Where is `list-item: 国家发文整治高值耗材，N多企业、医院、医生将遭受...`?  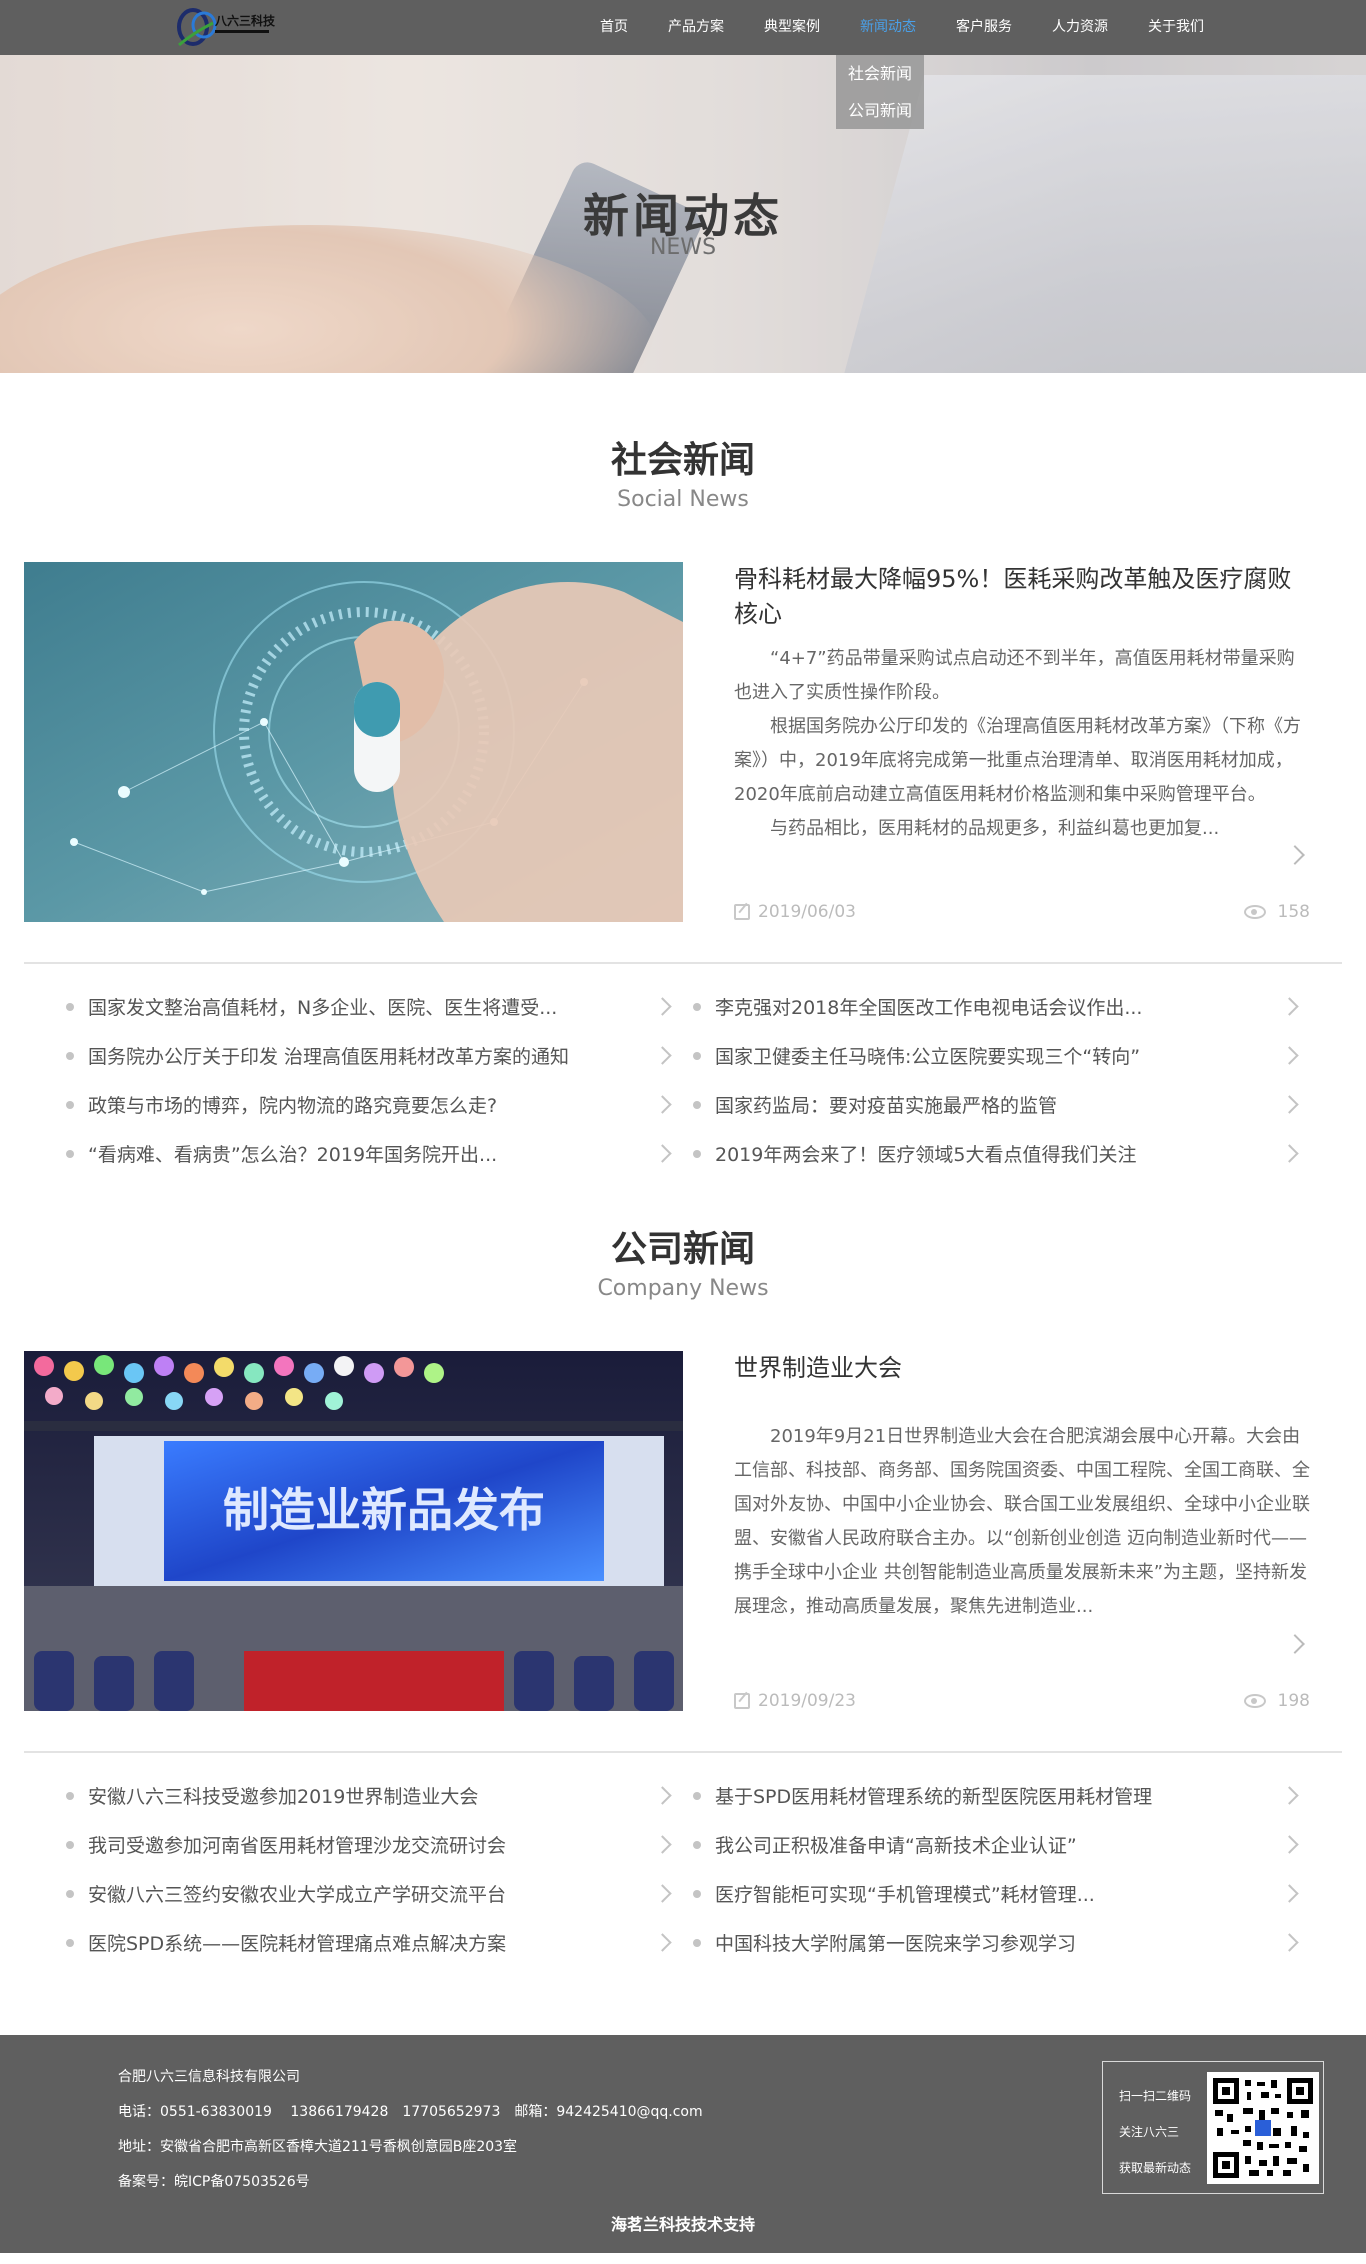
list-item: 国家发文整治高值耗材，N多企业、医院、医生将遭受... is located at coordinates (379, 1006).